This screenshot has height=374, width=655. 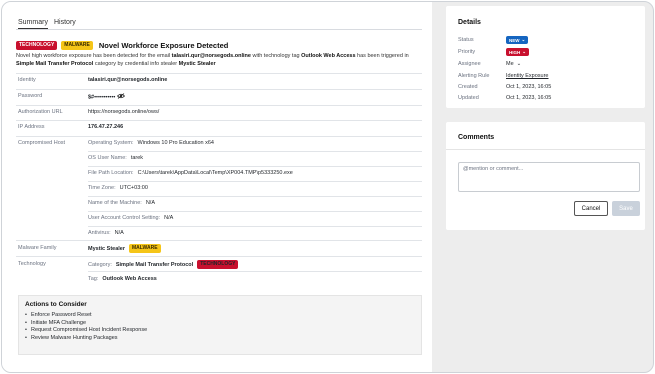 What do you see at coordinates (527, 76) in the screenshot?
I see `alerting-rule-link: Identity Exposure` at bounding box center [527, 76].